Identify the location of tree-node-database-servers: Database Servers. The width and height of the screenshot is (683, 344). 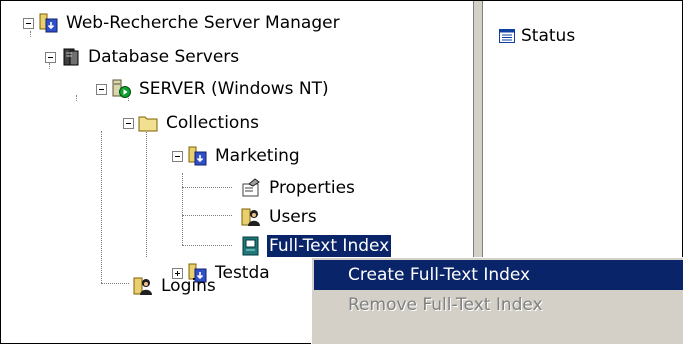
(143, 57).